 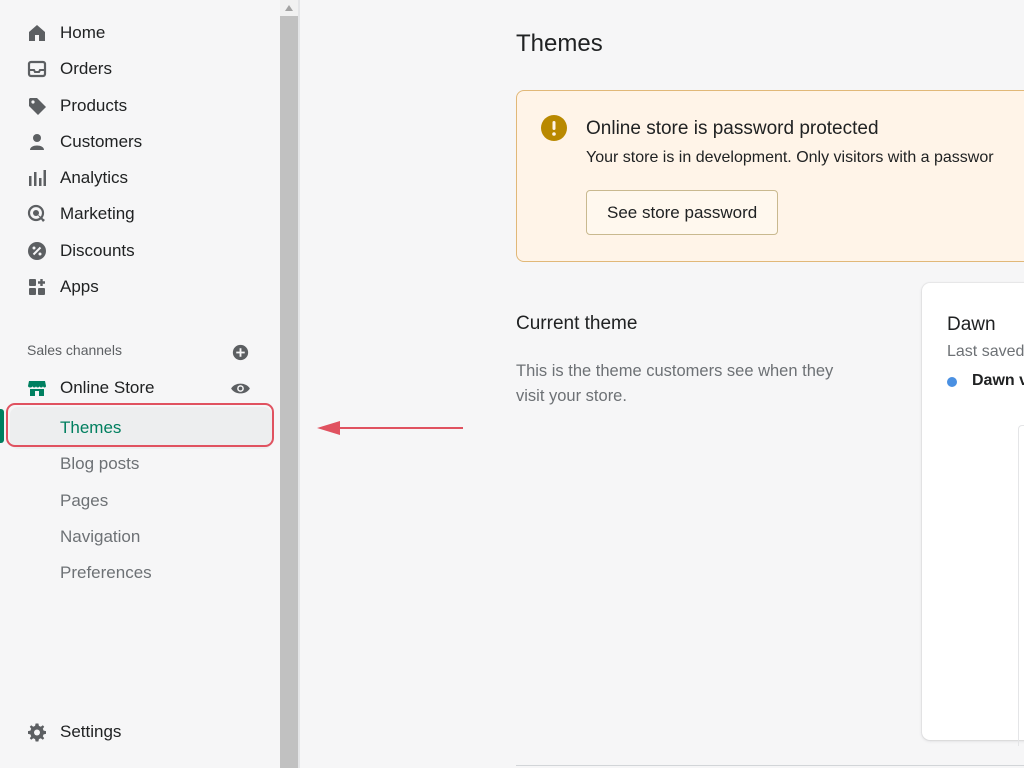 What do you see at coordinates (140, 251) in the screenshot?
I see `nav-item-discounts: Discounts` at bounding box center [140, 251].